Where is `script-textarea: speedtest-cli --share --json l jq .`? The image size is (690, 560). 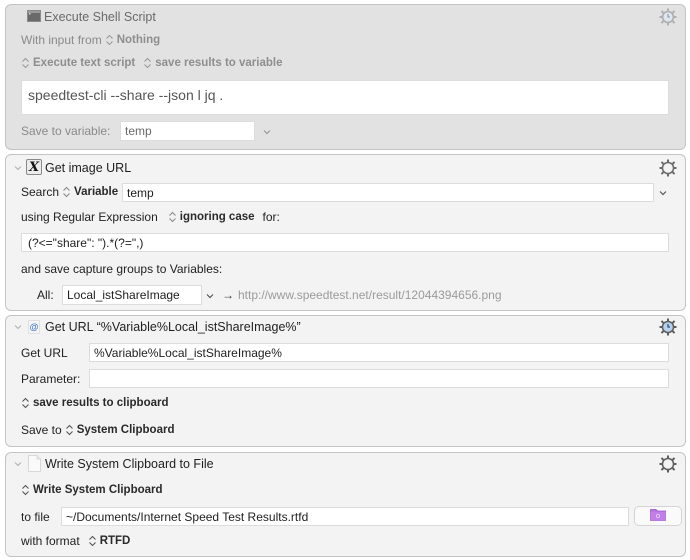
script-textarea: speedtest-cli --share --json l jq . is located at coordinates (345, 97).